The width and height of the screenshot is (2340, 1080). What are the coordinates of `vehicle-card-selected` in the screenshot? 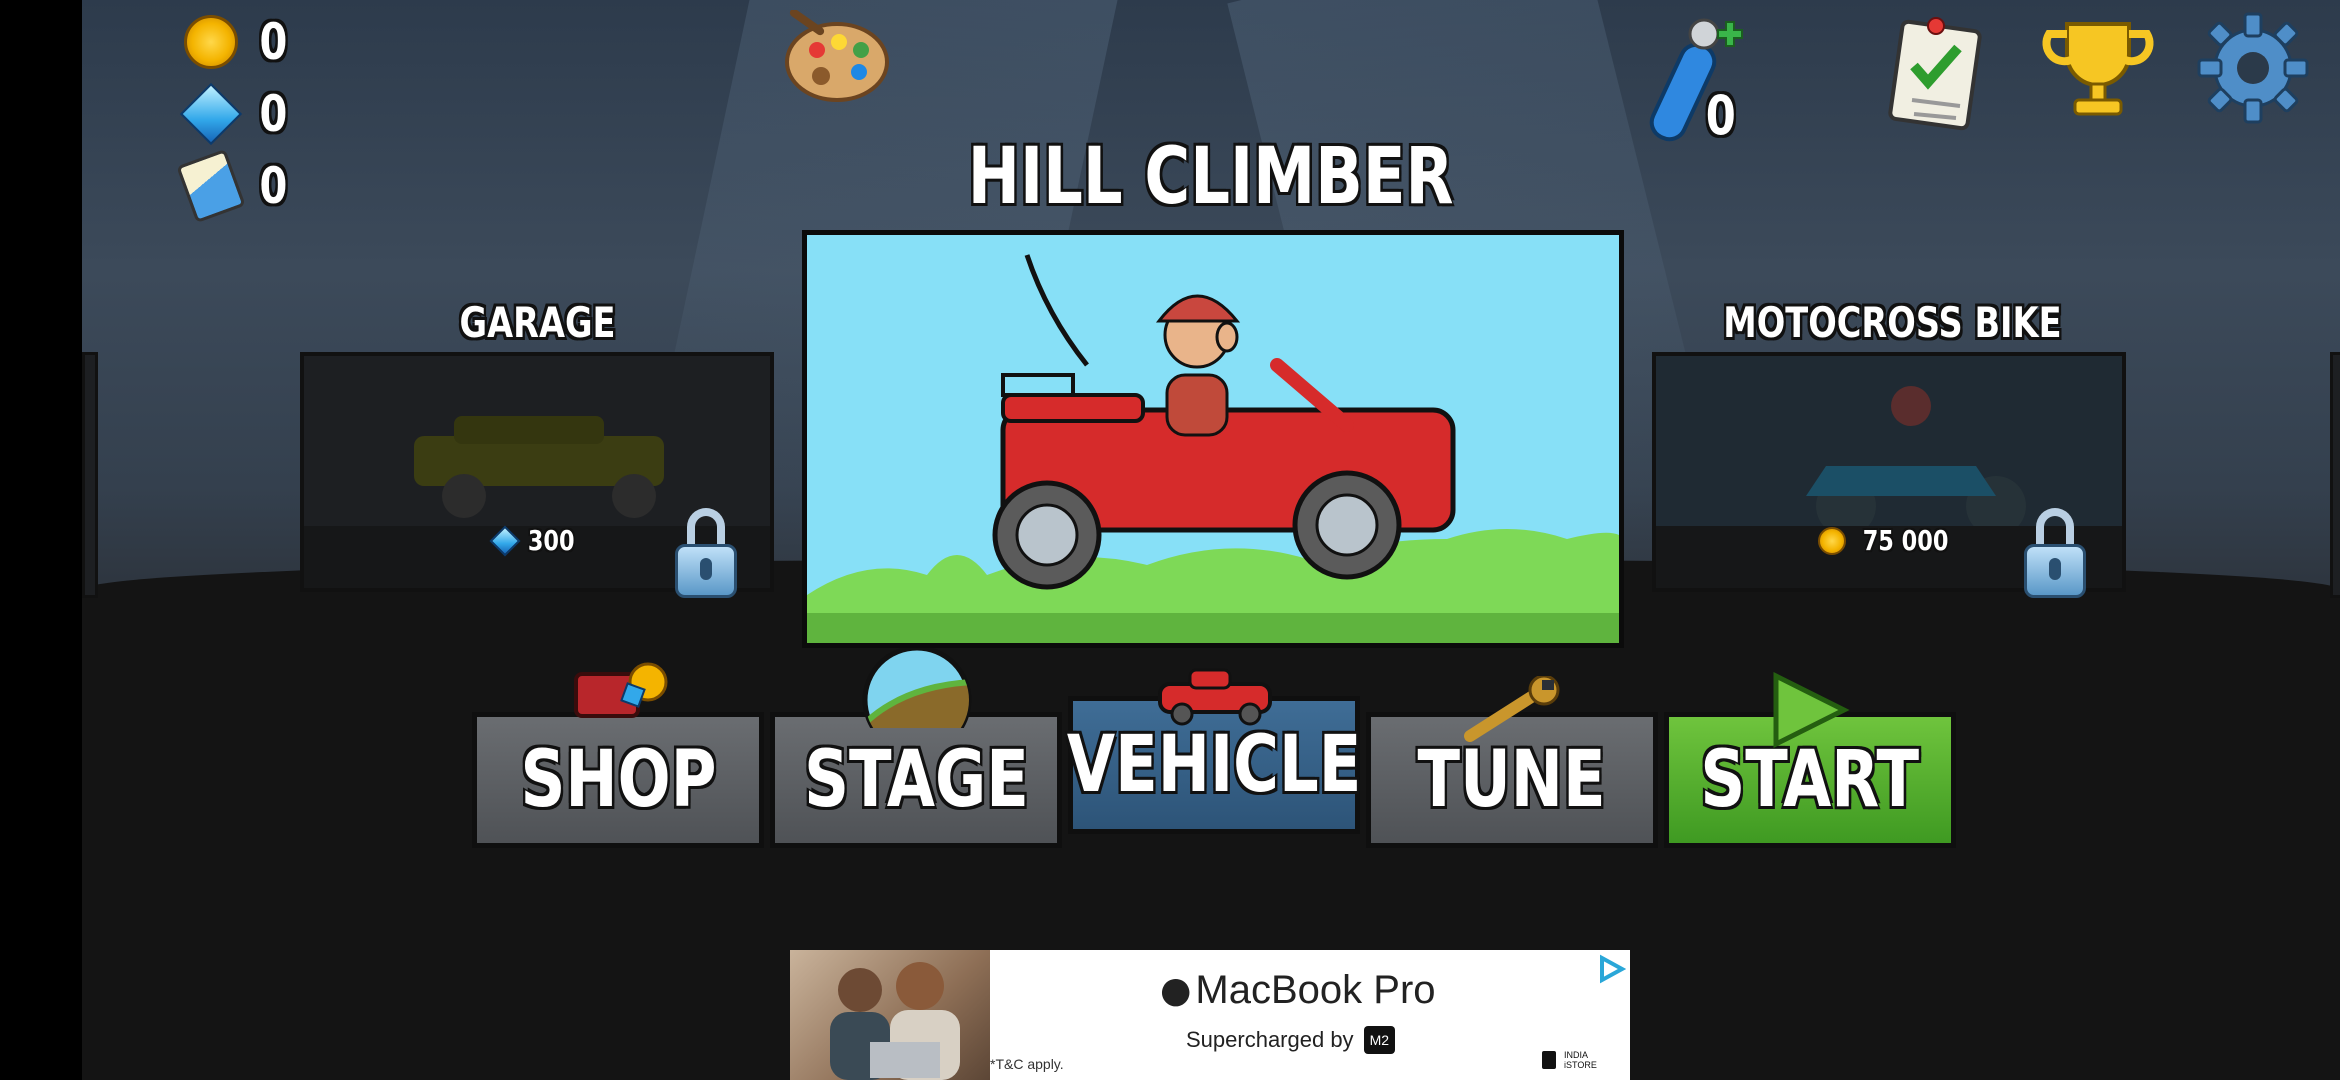 It's located at (1213, 439).